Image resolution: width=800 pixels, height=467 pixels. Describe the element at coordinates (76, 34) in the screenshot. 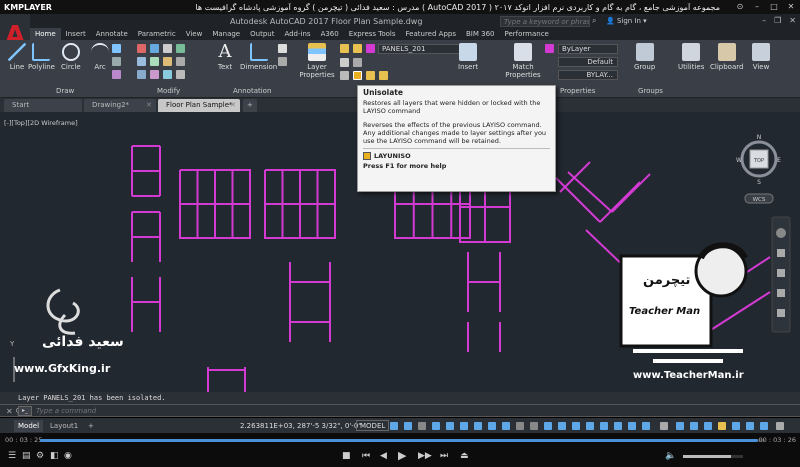

I see `tab-insert: Insert` at that location.